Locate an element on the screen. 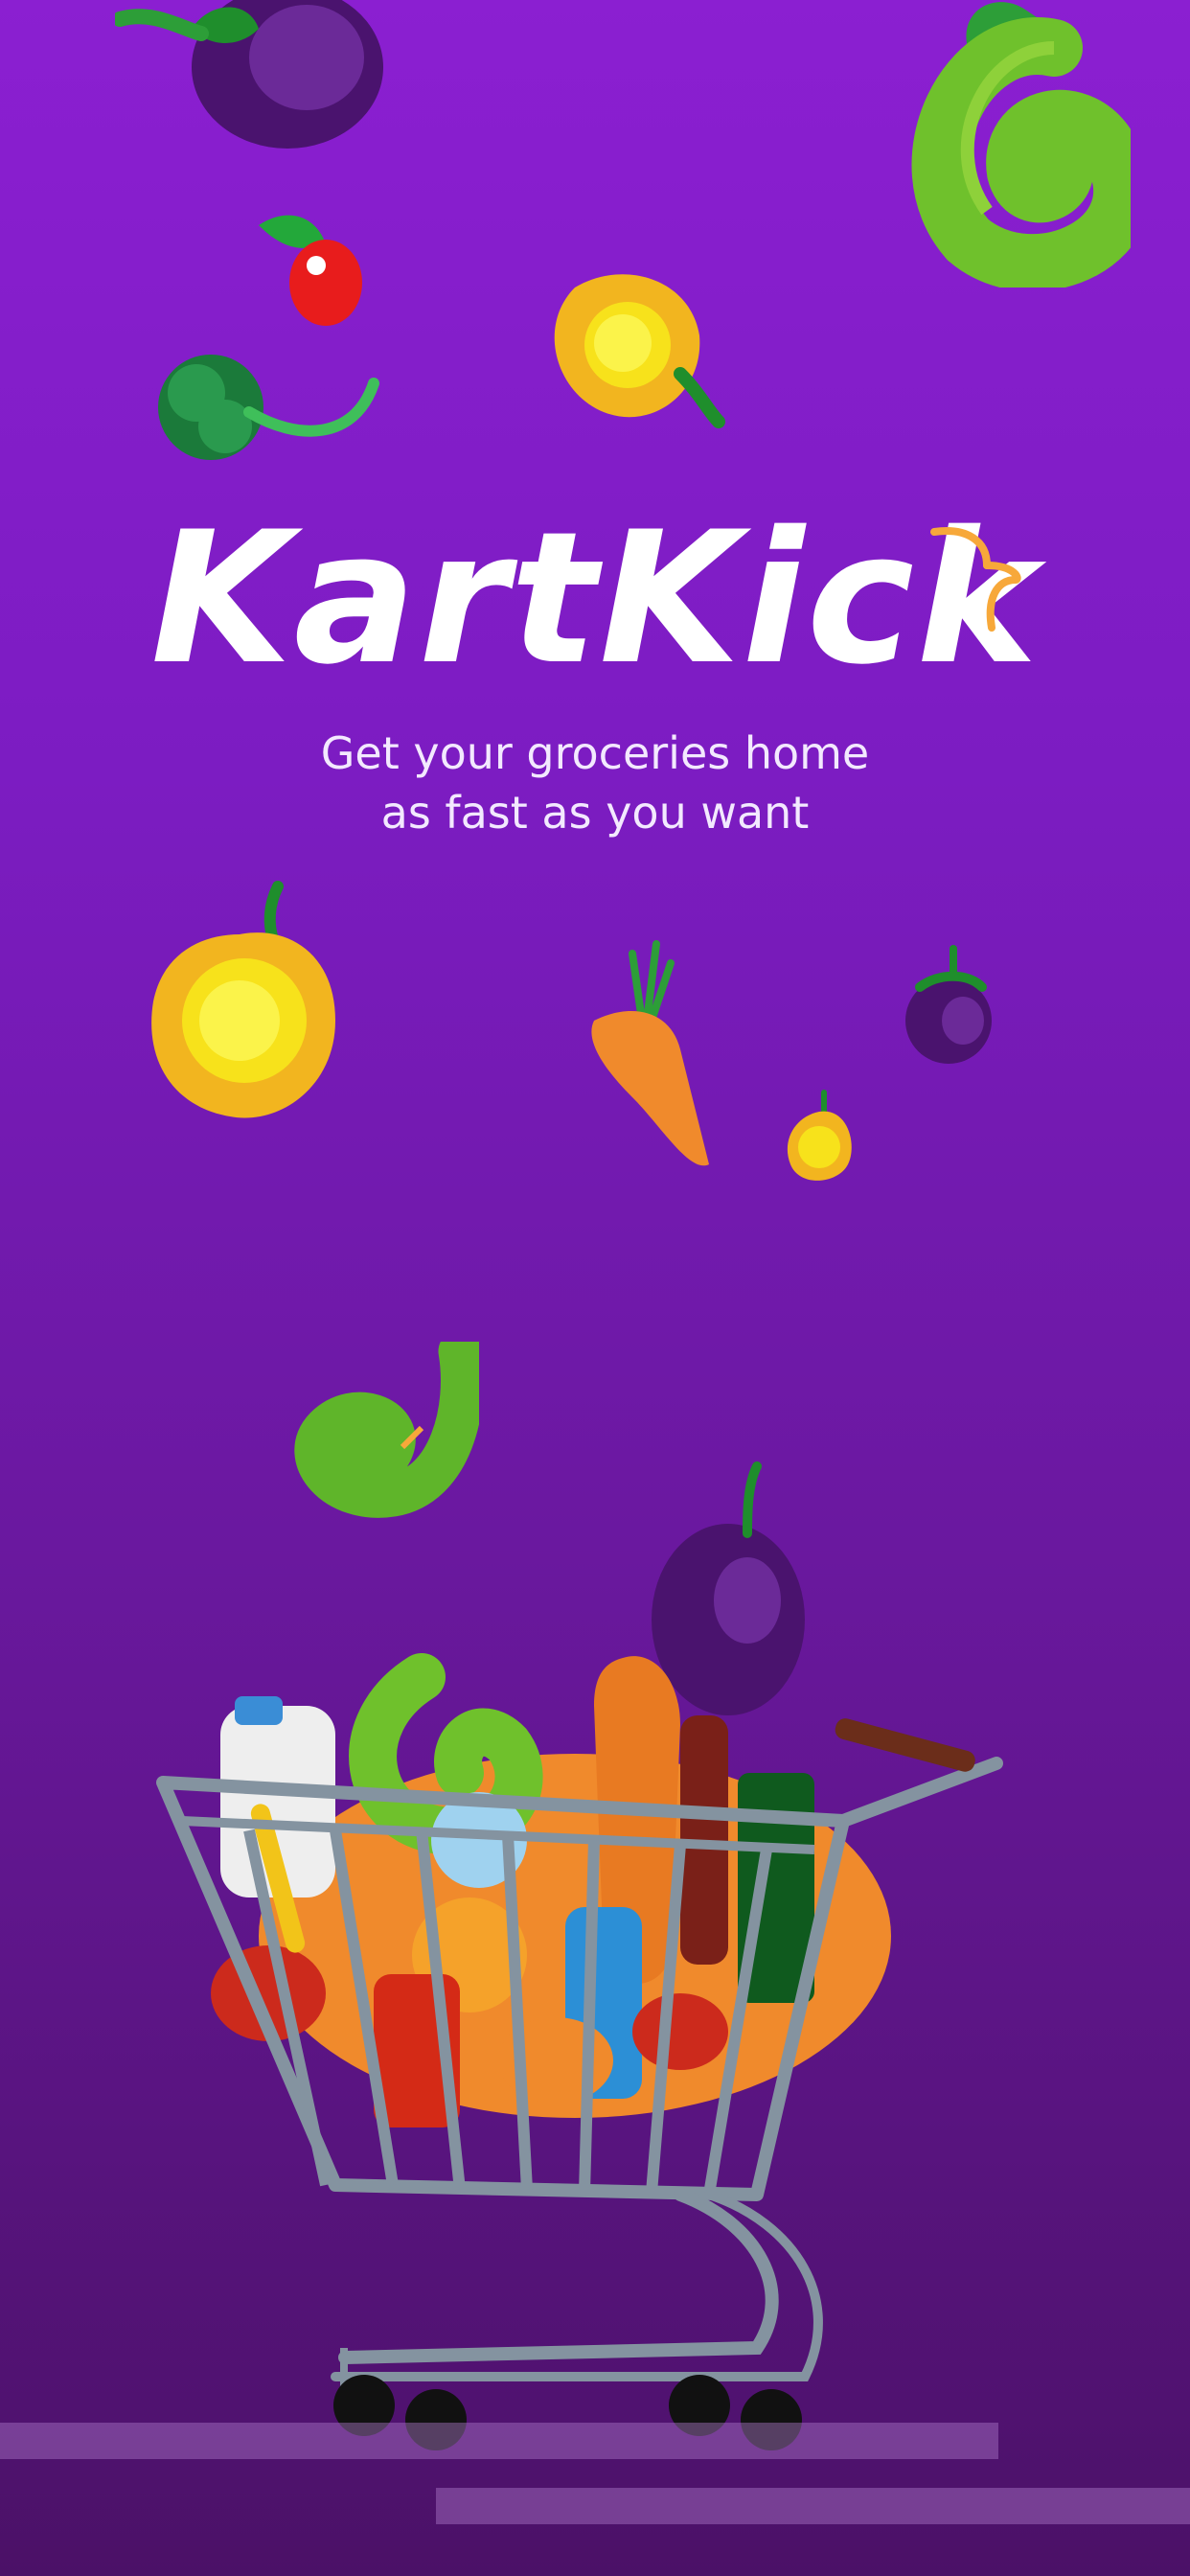 The width and height of the screenshot is (1190, 2576). sparkle-icon is located at coordinates (976, 579).